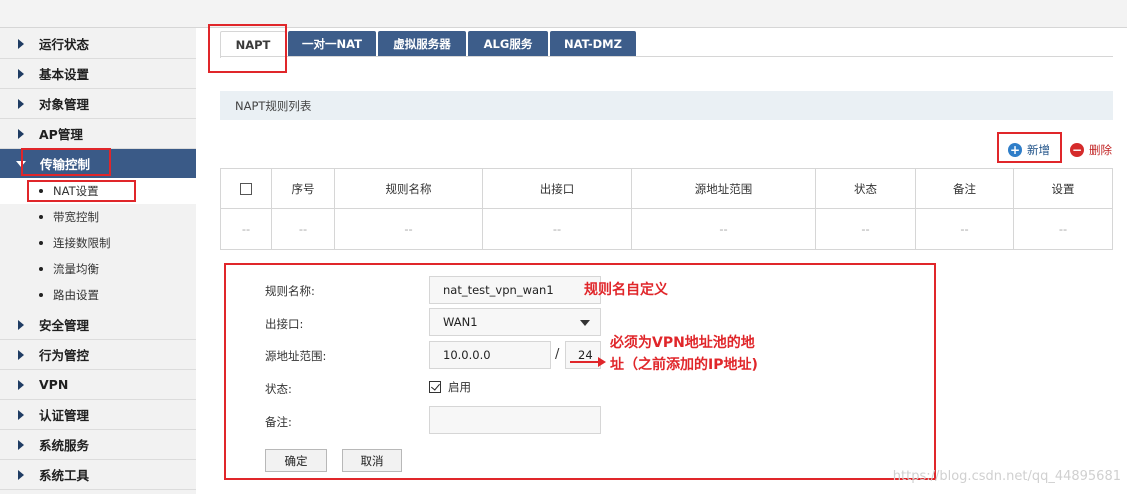 The image size is (1127, 494). Describe the element at coordinates (666, 105) in the screenshot. I see `panel-title: NAPT规则列表` at that location.